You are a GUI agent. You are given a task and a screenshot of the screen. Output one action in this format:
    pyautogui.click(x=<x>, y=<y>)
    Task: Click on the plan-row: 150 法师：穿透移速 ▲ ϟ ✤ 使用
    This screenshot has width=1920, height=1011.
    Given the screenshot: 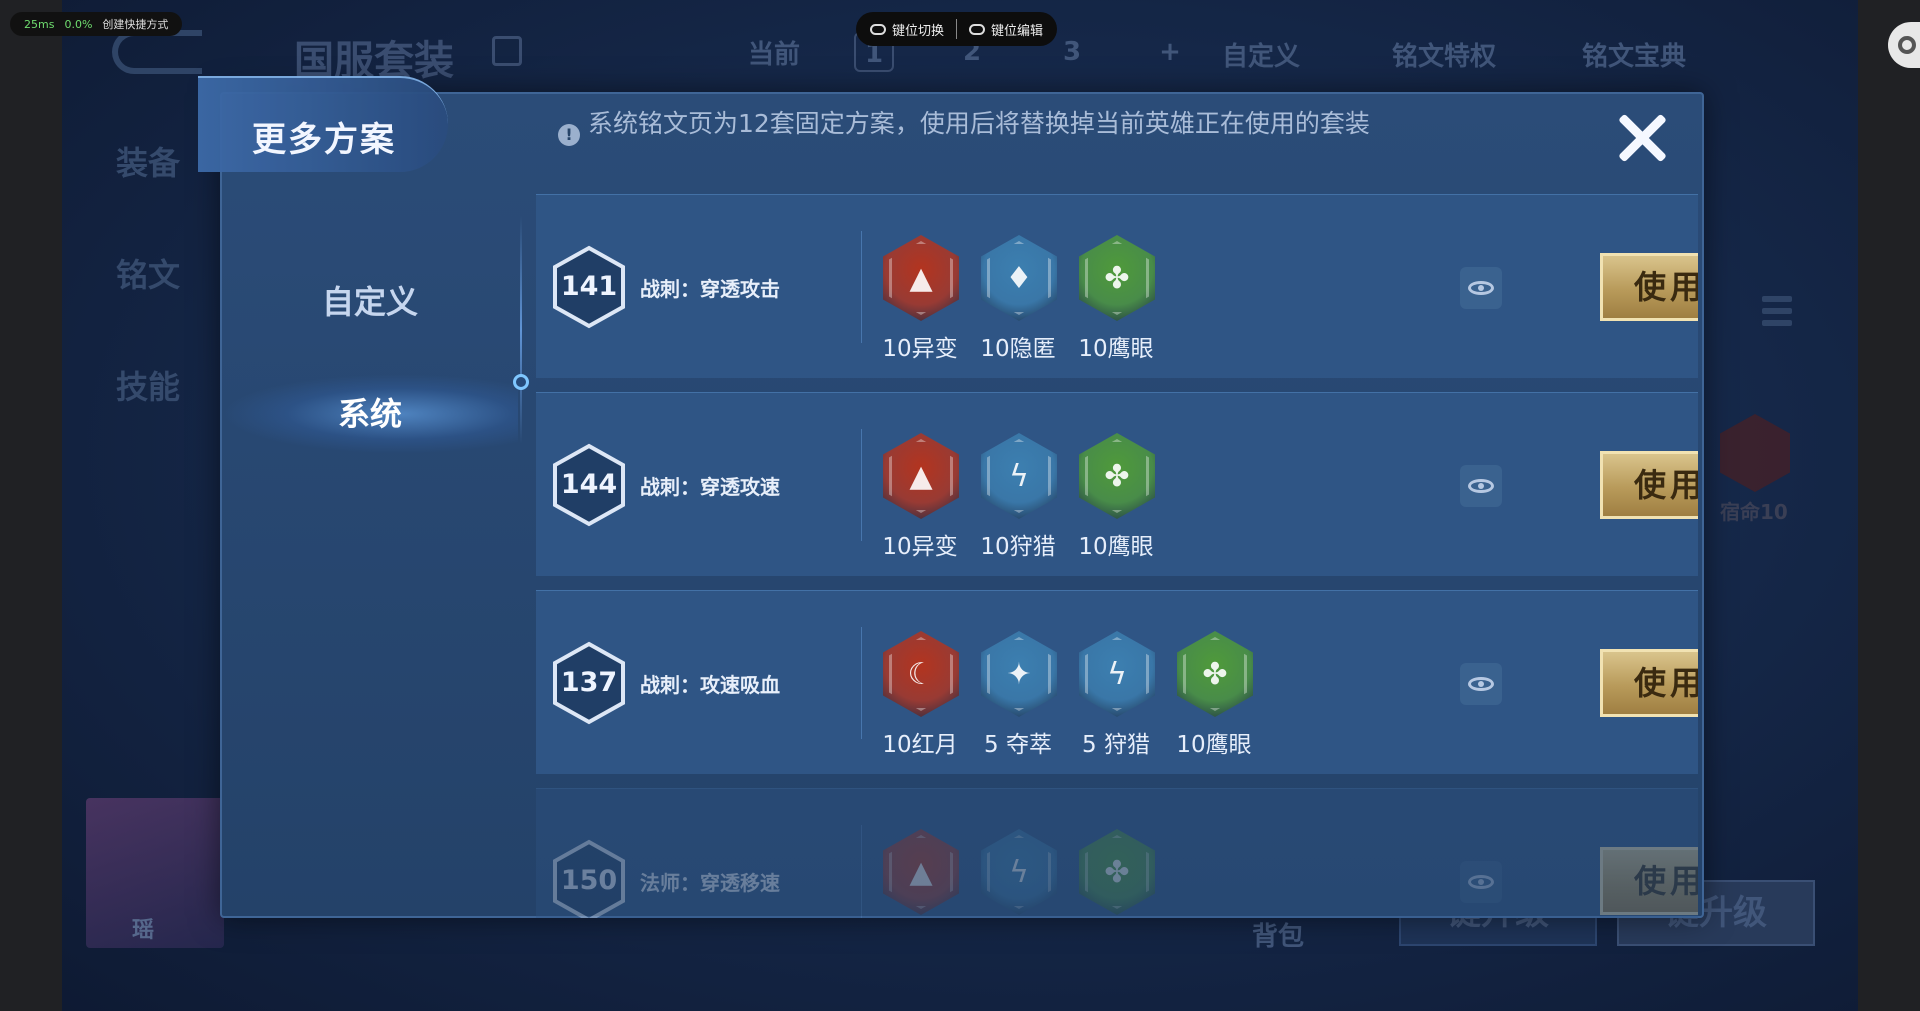 What is the action you would take?
    pyautogui.click(x=1117, y=853)
    